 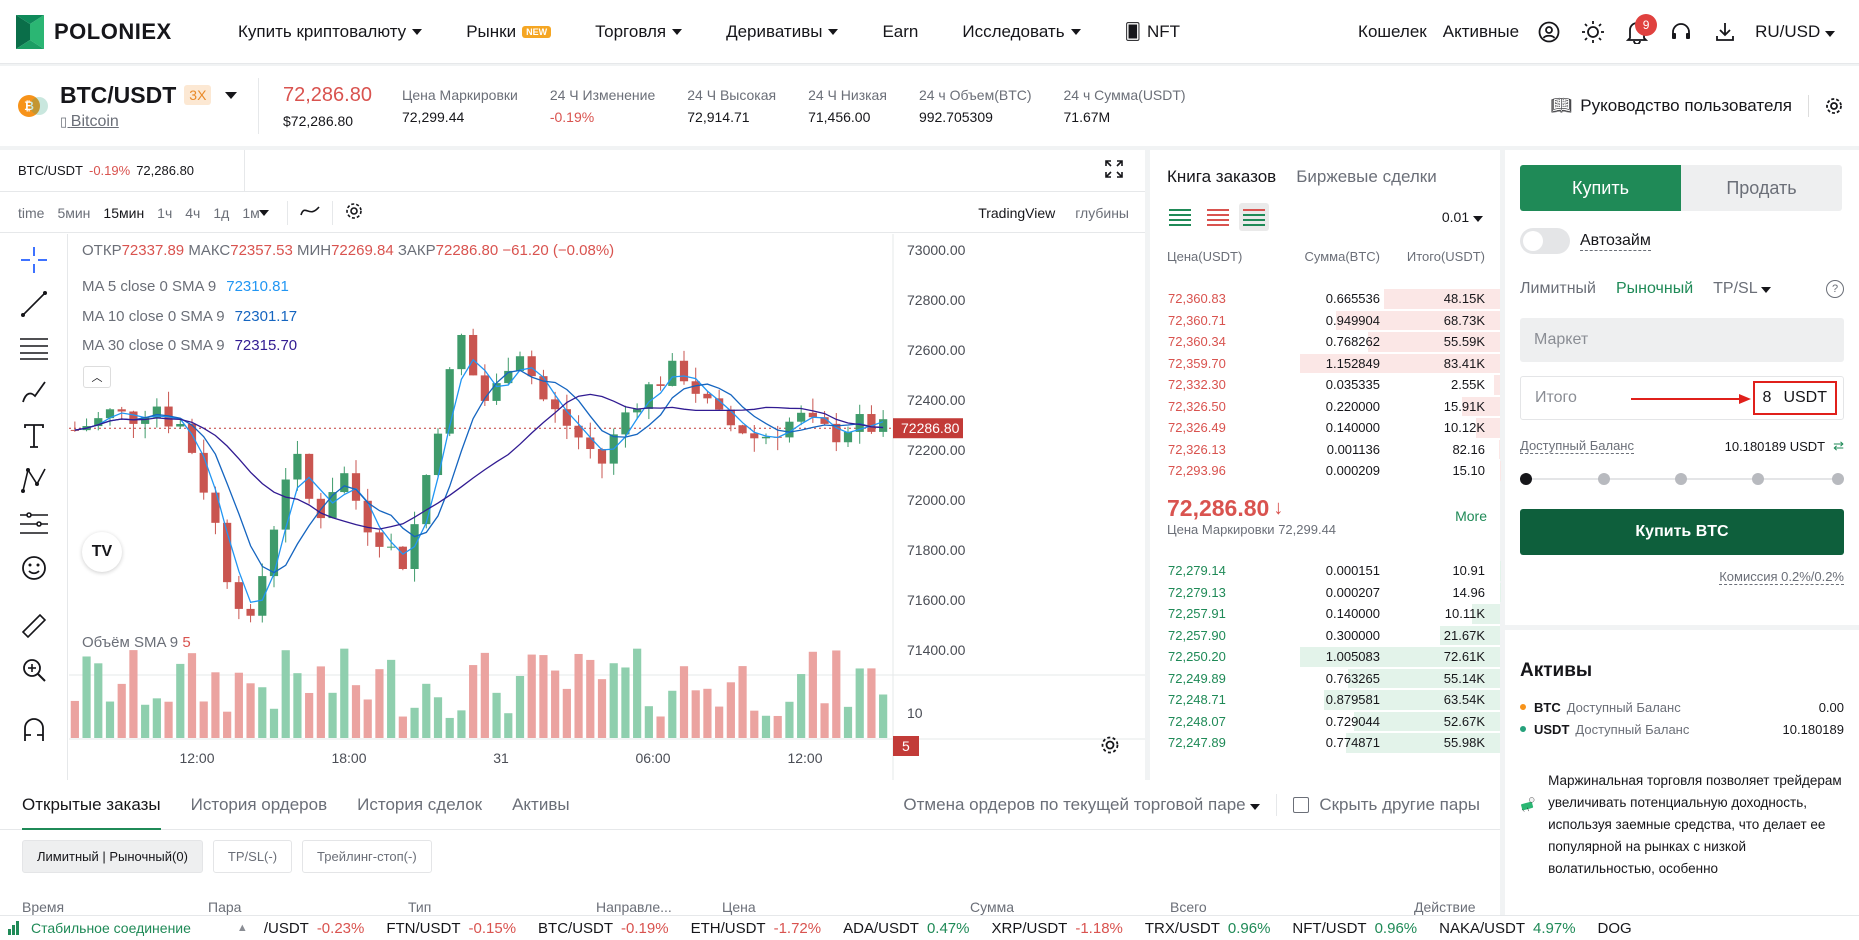 What do you see at coordinates (1152, 32) in the screenshot?
I see `nav-item-6: 🂠 NFT` at bounding box center [1152, 32].